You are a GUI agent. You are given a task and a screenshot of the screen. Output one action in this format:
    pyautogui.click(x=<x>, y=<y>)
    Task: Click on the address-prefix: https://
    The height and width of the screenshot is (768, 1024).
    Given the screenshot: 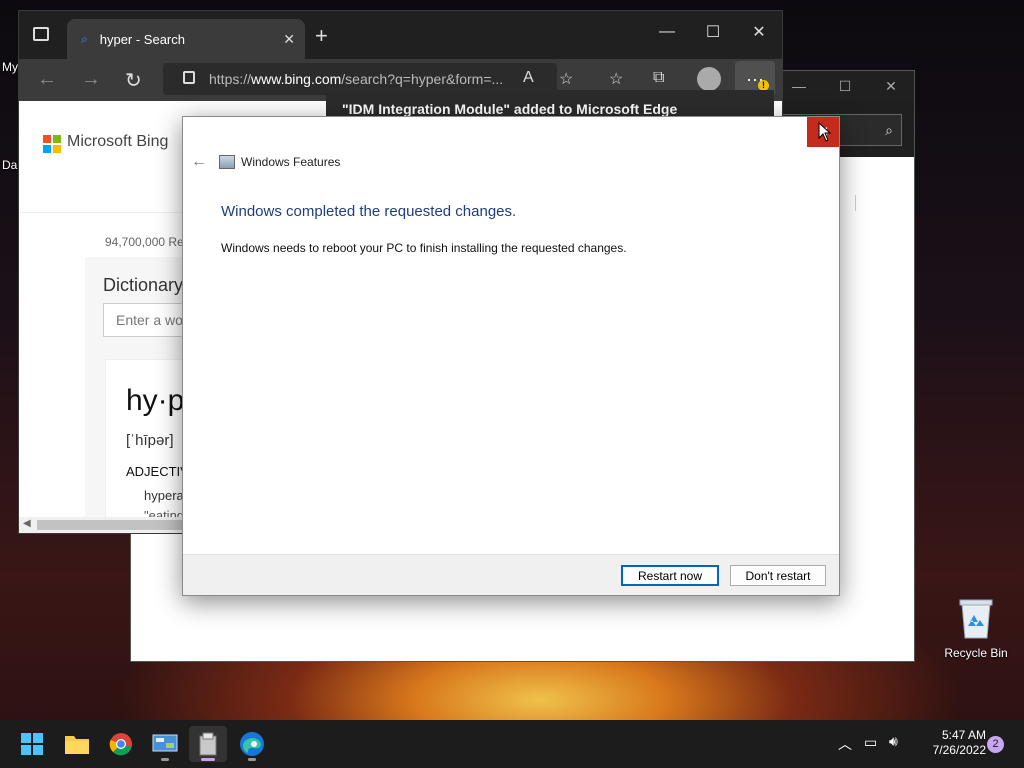 What is the action you would take?
    pyautogui.click(x=230, y=79)
    